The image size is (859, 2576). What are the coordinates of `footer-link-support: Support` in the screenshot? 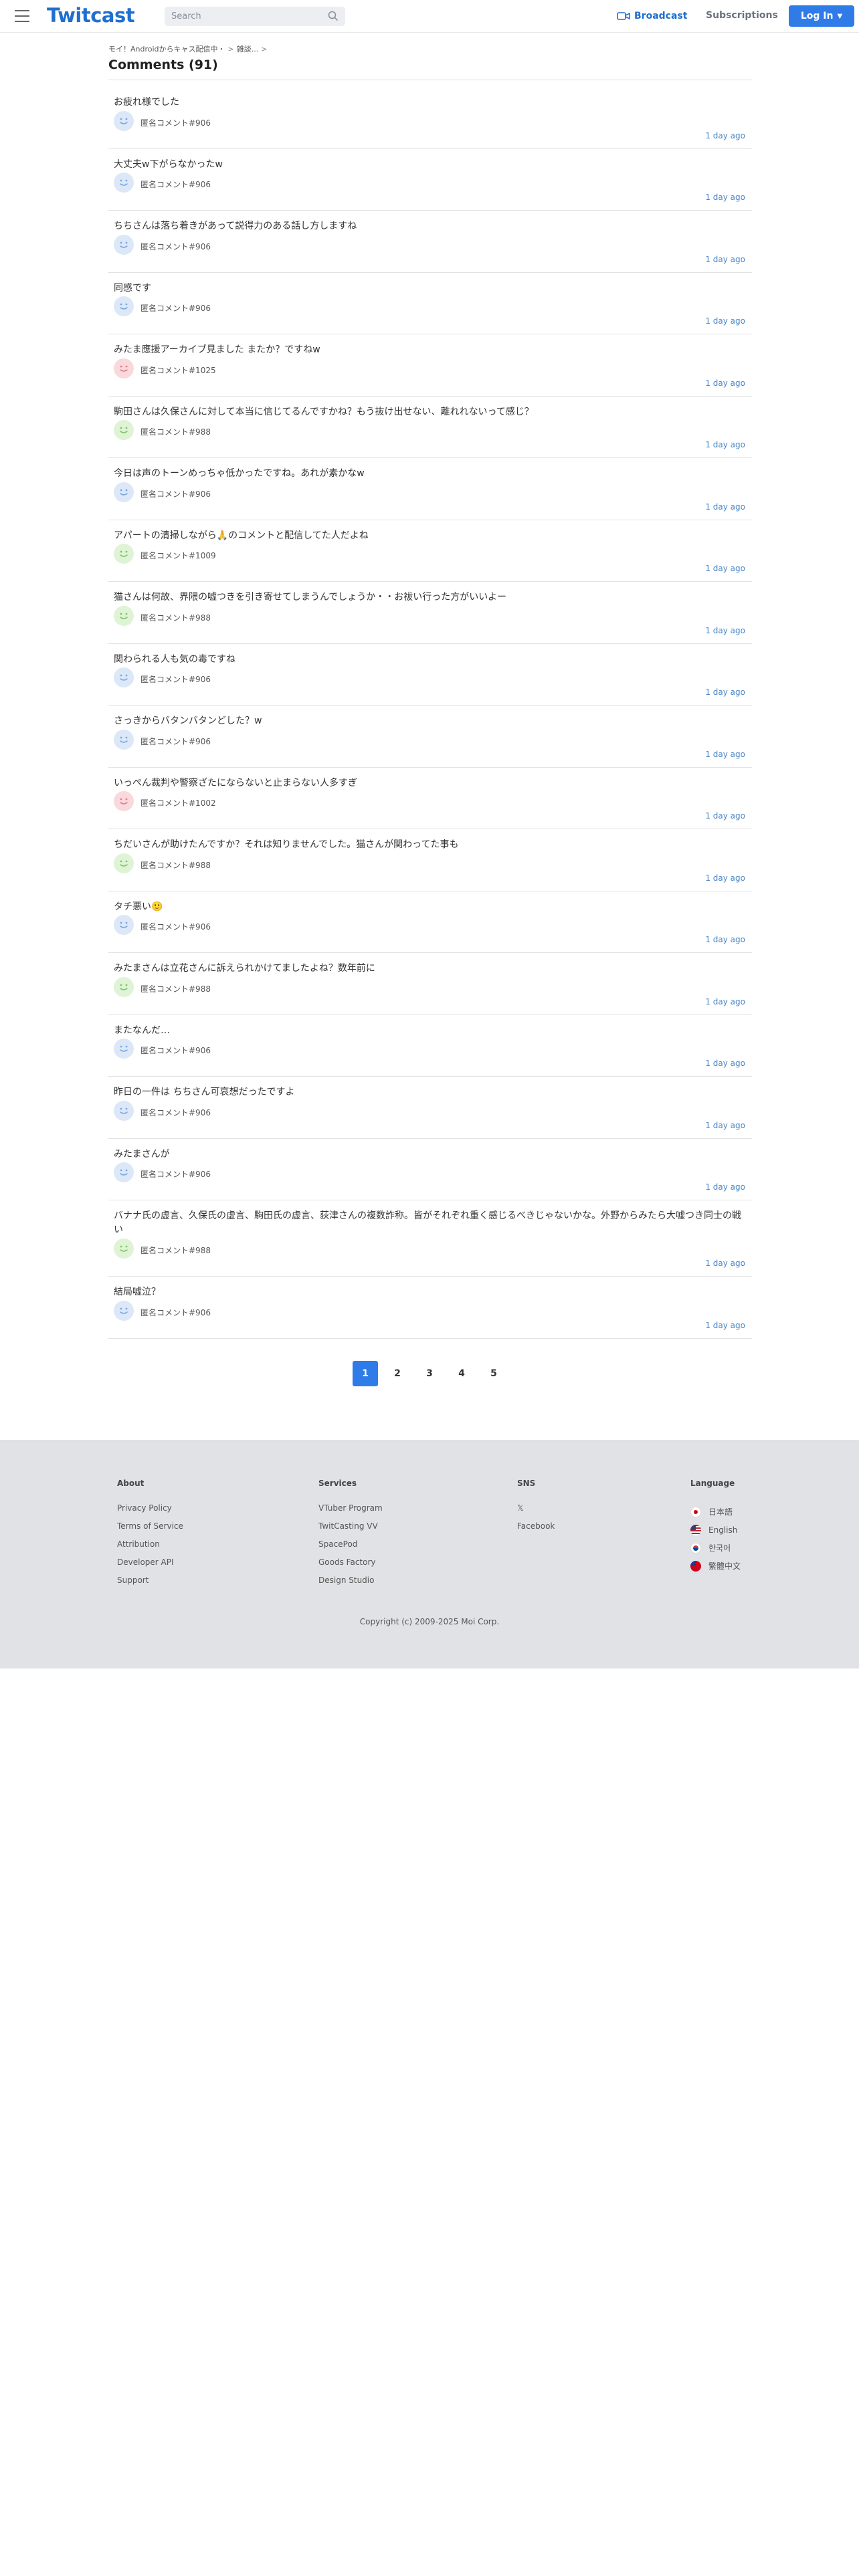 It's located at (150, 1584).